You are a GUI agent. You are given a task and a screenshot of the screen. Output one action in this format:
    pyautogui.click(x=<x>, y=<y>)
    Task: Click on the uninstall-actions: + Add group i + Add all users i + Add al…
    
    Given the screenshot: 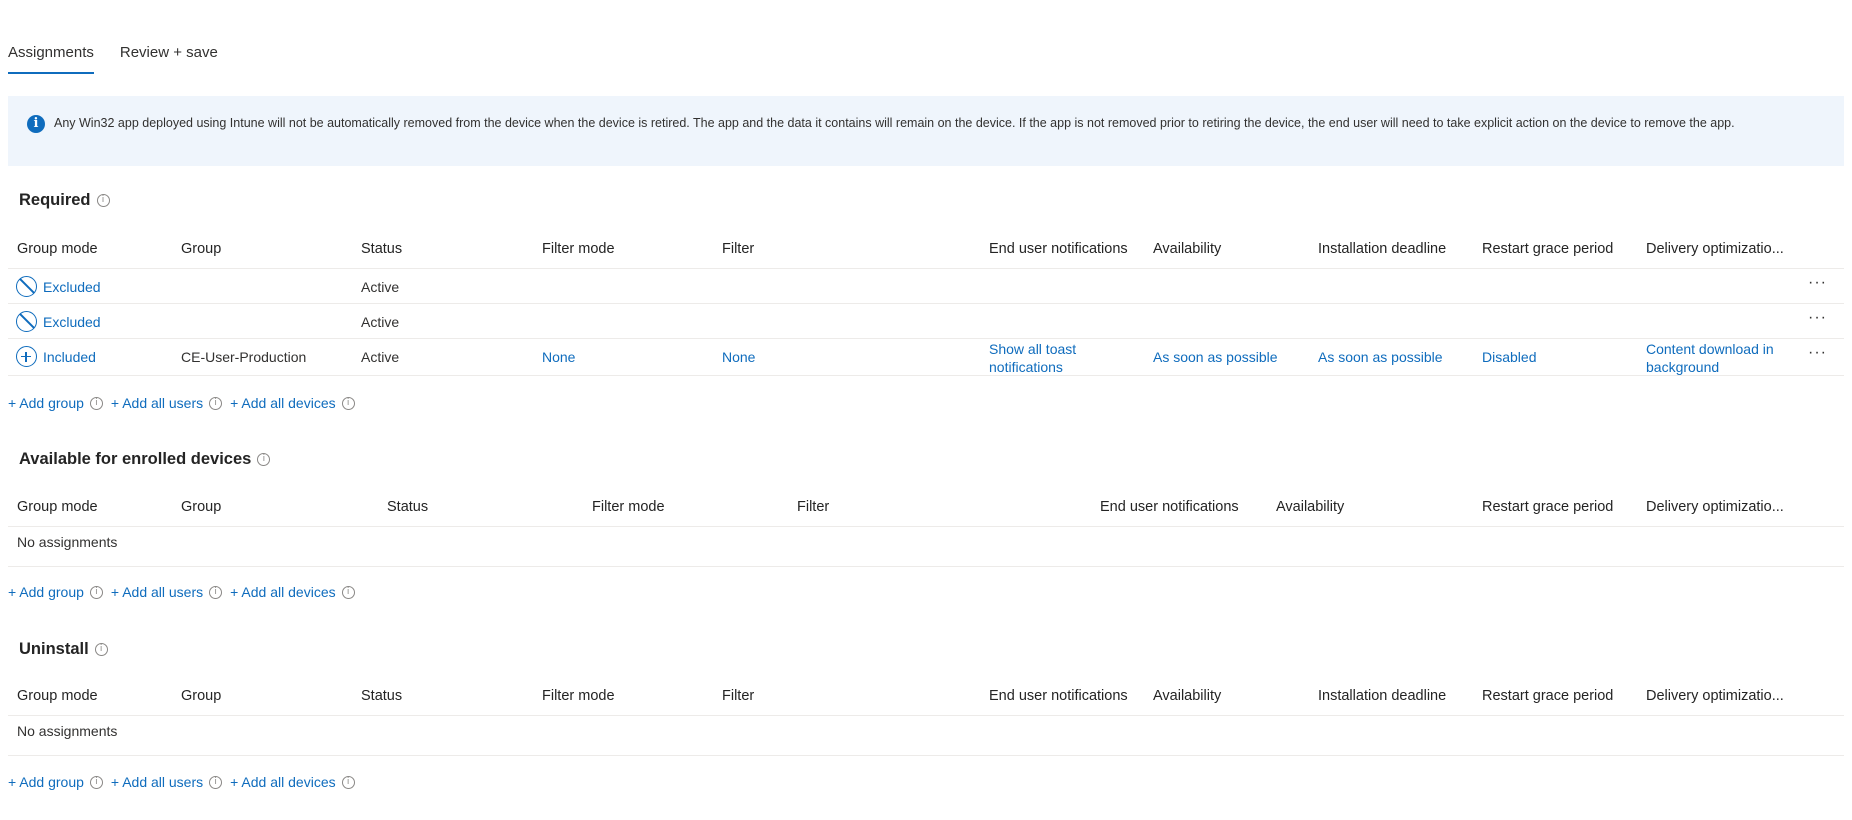 What is the action you would take?
    pyautogui.click(x=182, y=782)
    